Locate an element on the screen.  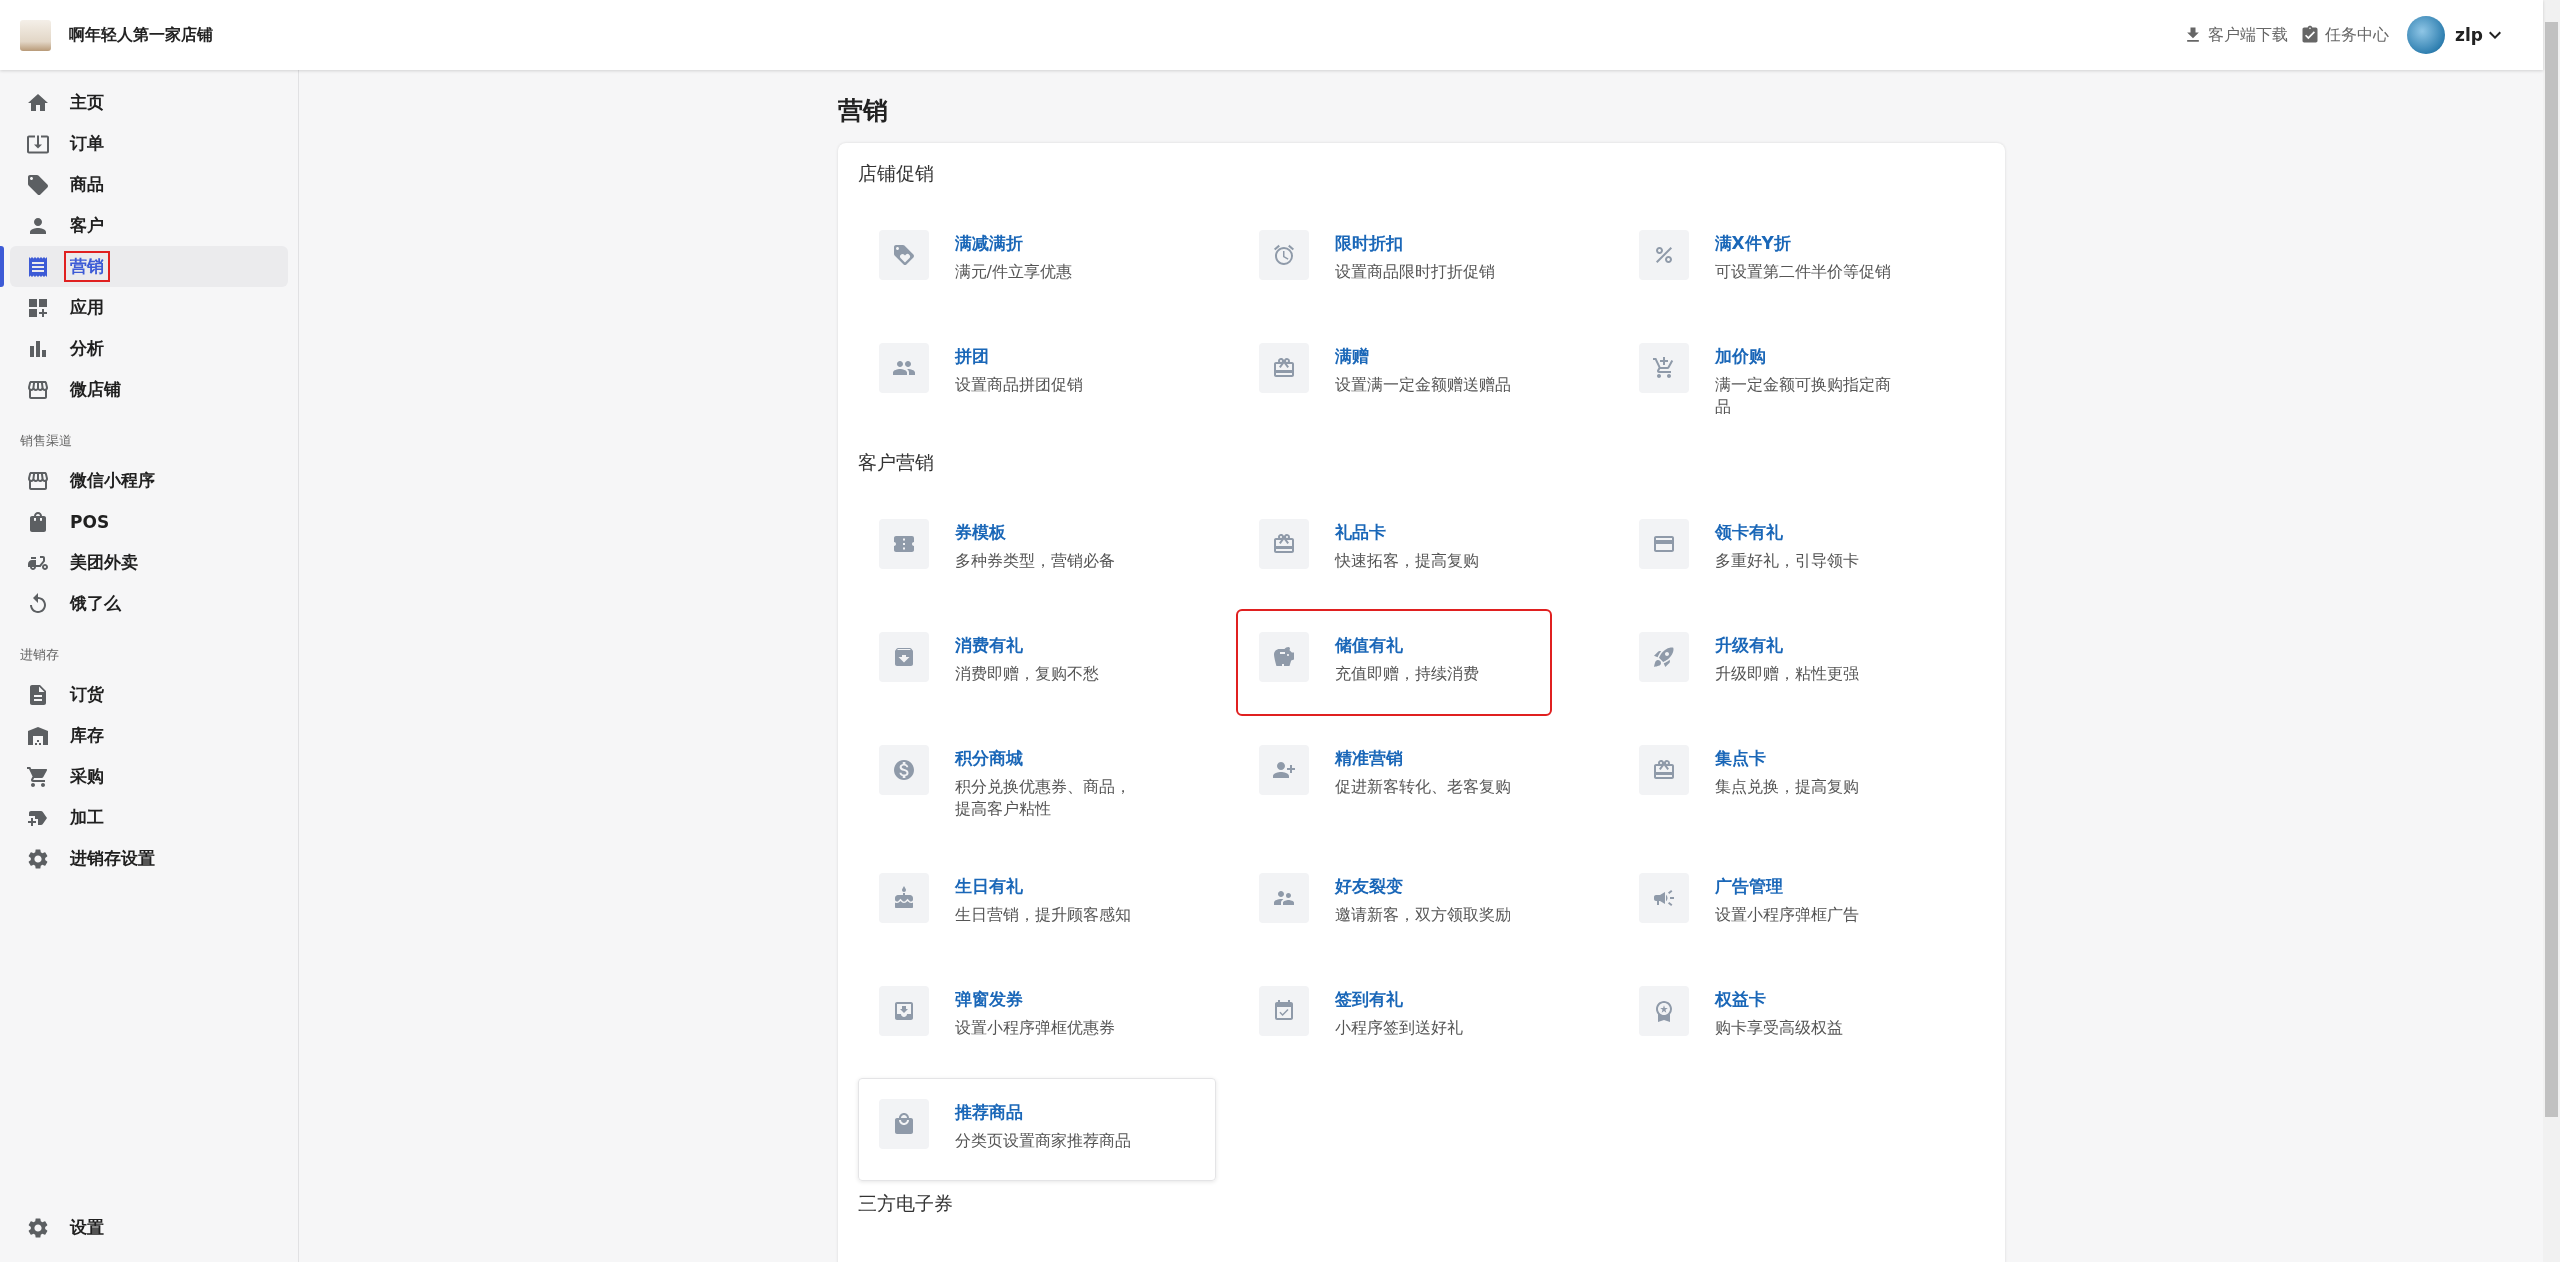
feature-tile: 领卡有礼 多重好礼，引导领卡 is located at coordinates (1796, 549).